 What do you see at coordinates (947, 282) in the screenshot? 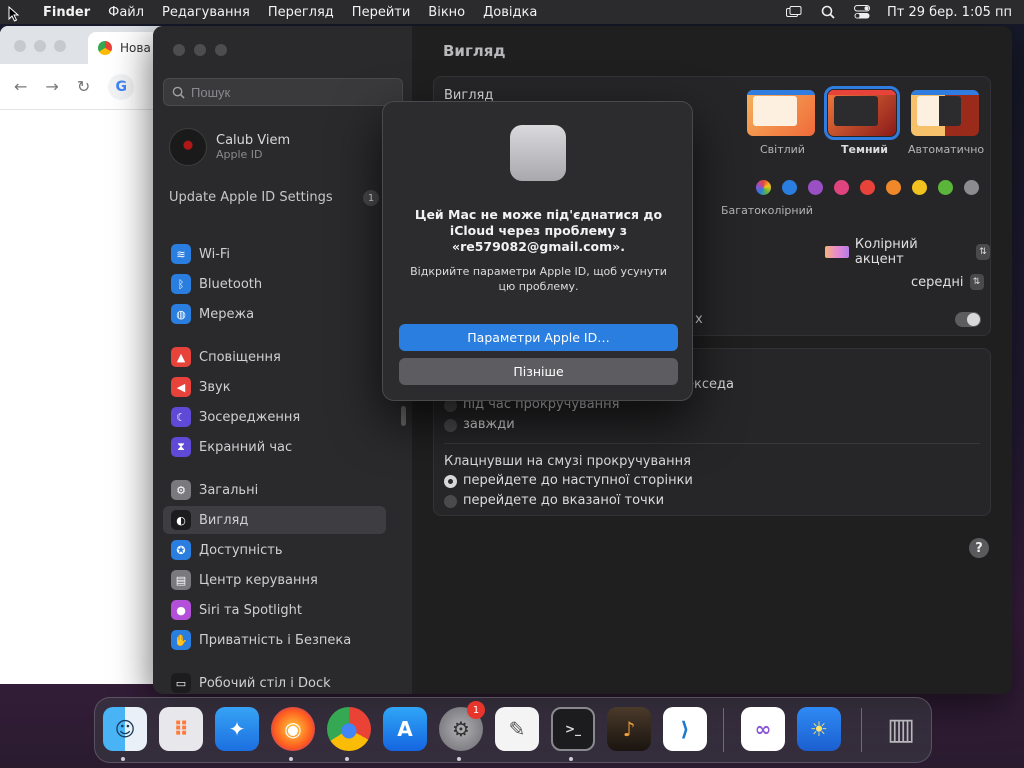
I see `sidebar-icon-size-select: середні ⇅` at bounding box center [947, 282].